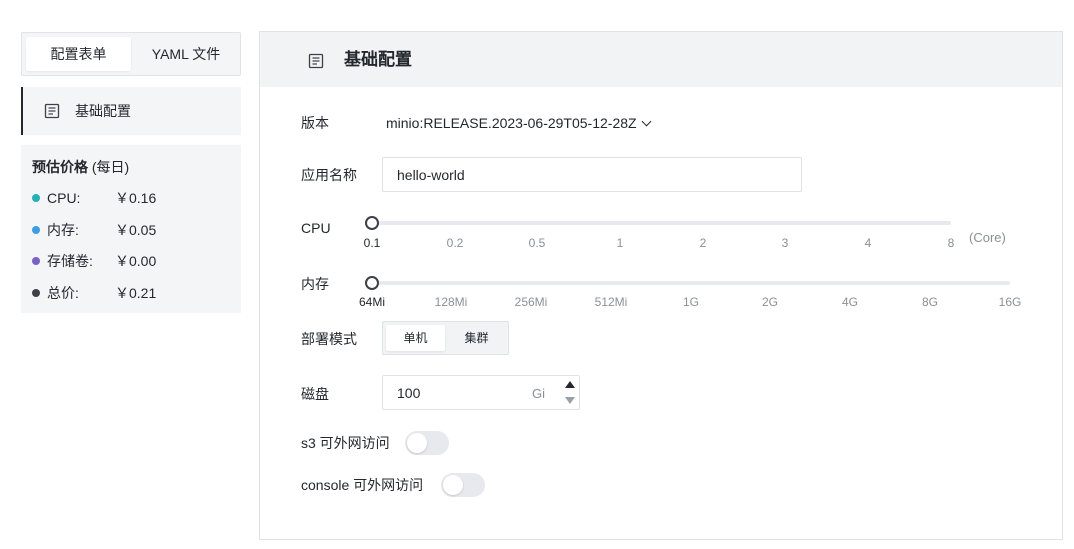 The width and height of the screenshot is (1074, 549). What do you see at coordinates (316, 228) in the screenshot?
I see `cpu-label: CPU` at bounding box center [316, 228].